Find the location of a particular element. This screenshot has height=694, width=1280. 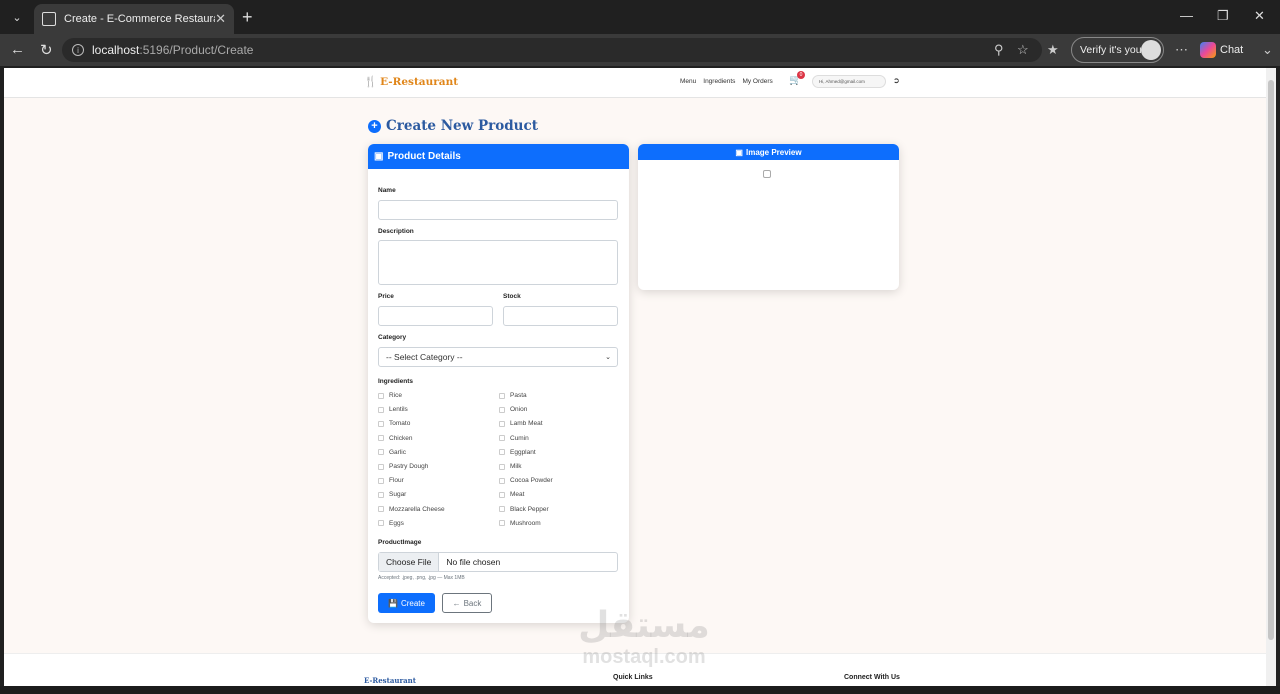

cart-count-badge: 0 is located at coordinates (801, 75).